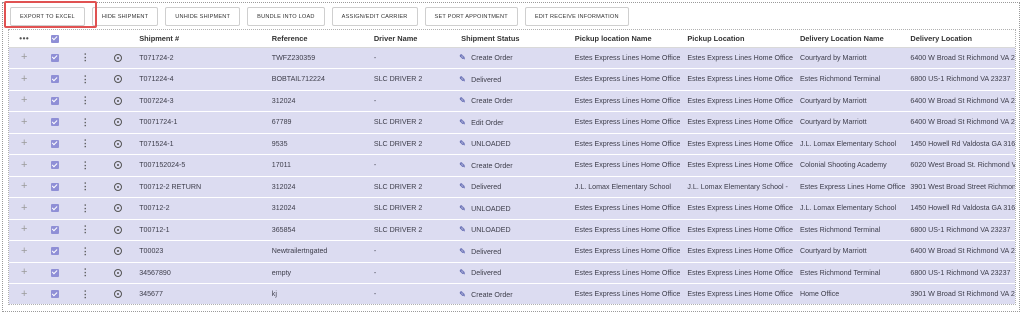  I want to click on select-all-cell, so click(54, 39).